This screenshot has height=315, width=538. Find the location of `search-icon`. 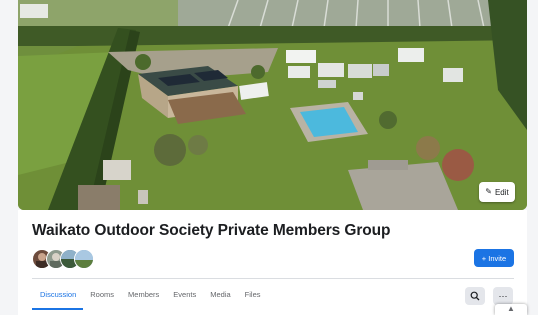

search-icon is located at coordinates (475, 296).